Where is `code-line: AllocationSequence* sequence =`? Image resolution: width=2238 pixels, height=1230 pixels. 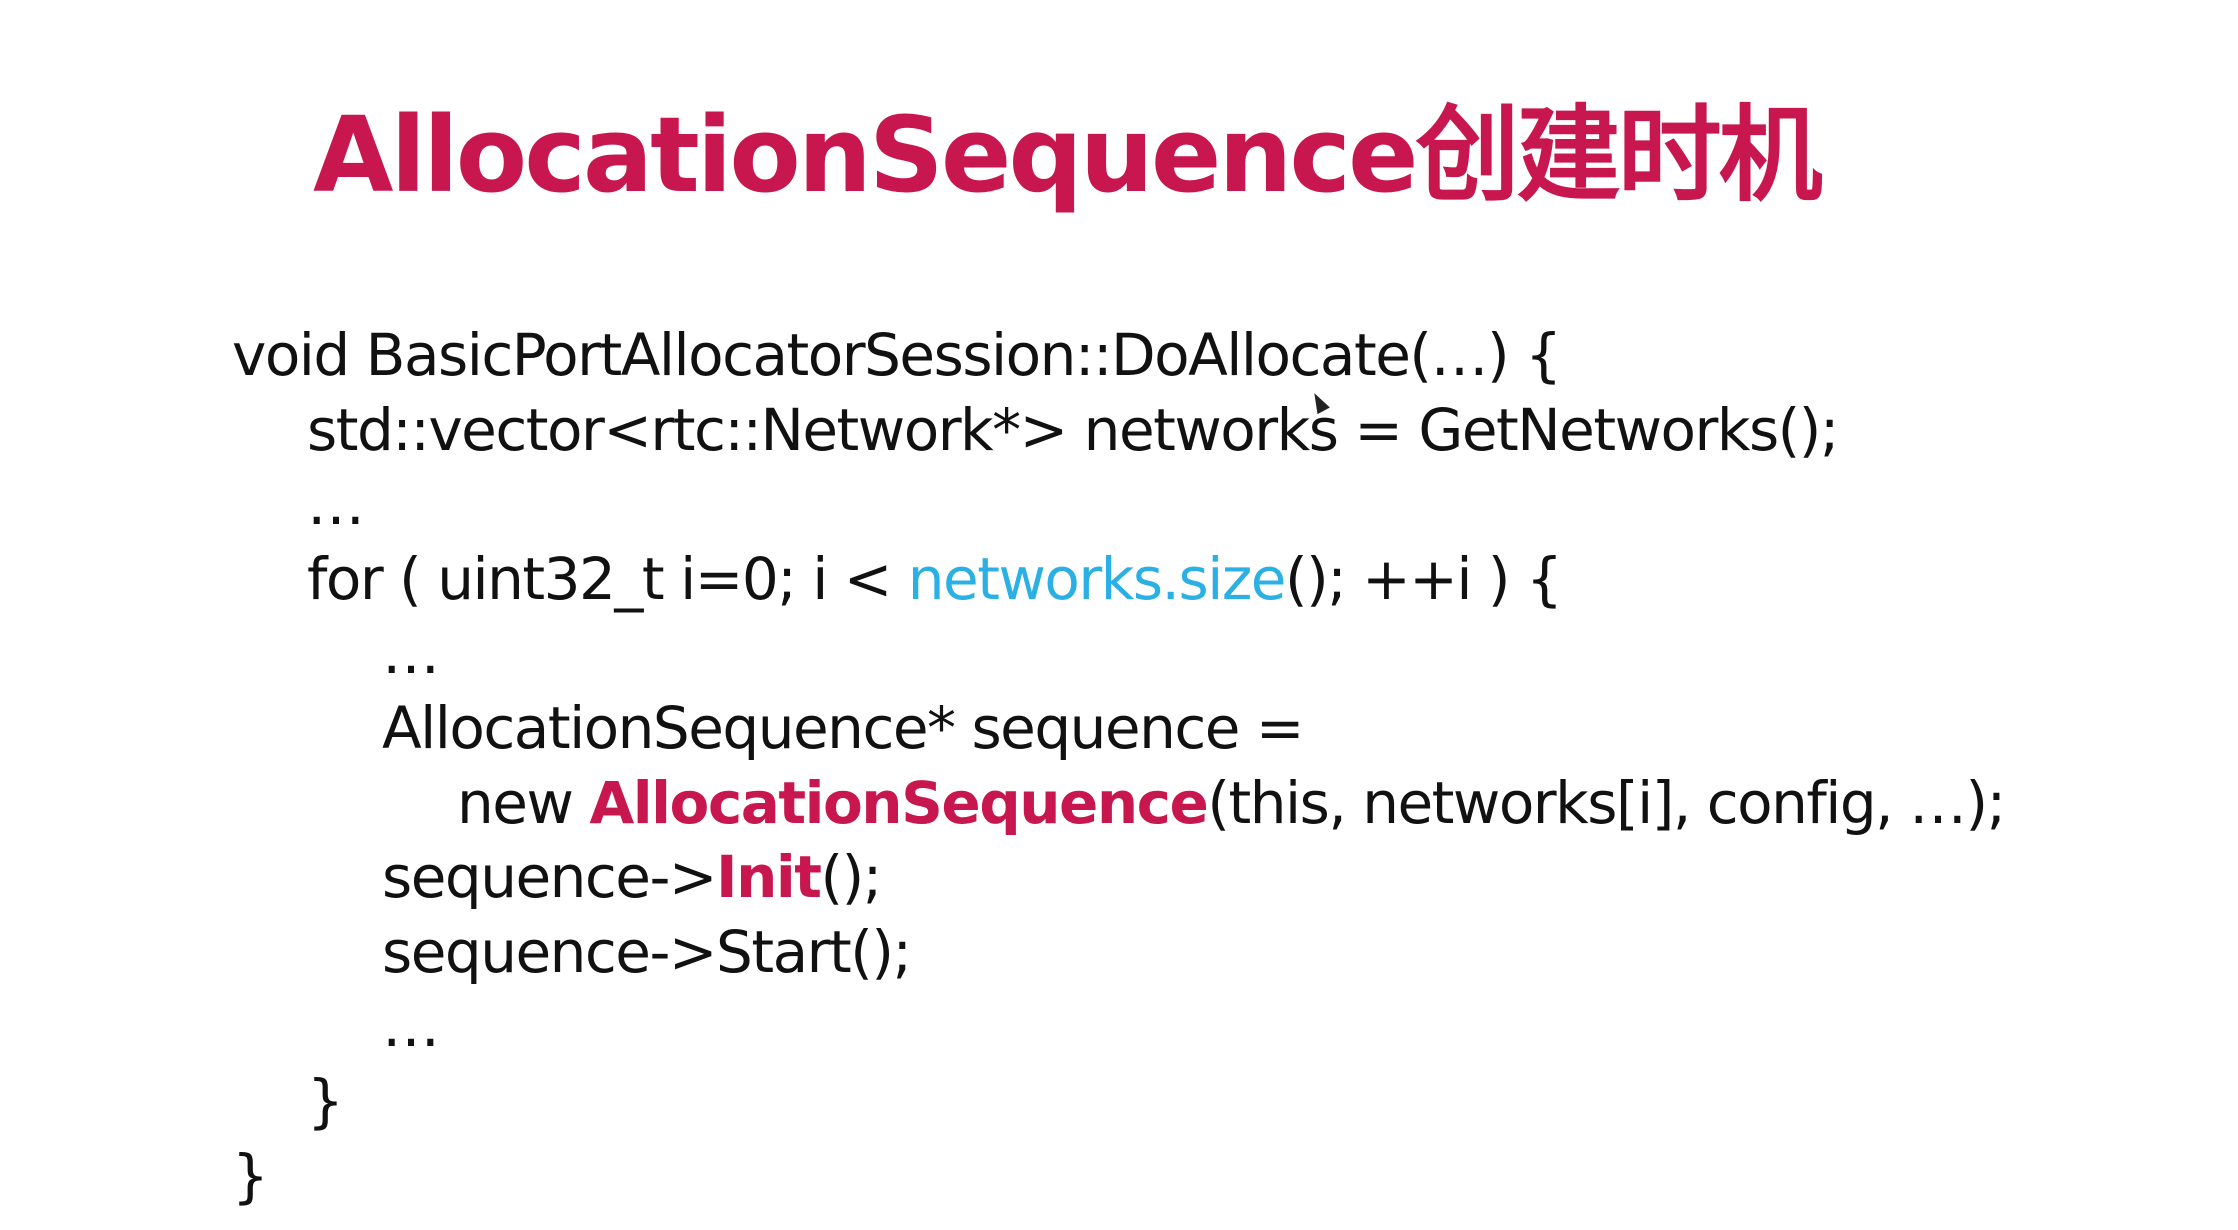 code-line: AllocationSequence* sequence = is located at coordinates (1118, 728).